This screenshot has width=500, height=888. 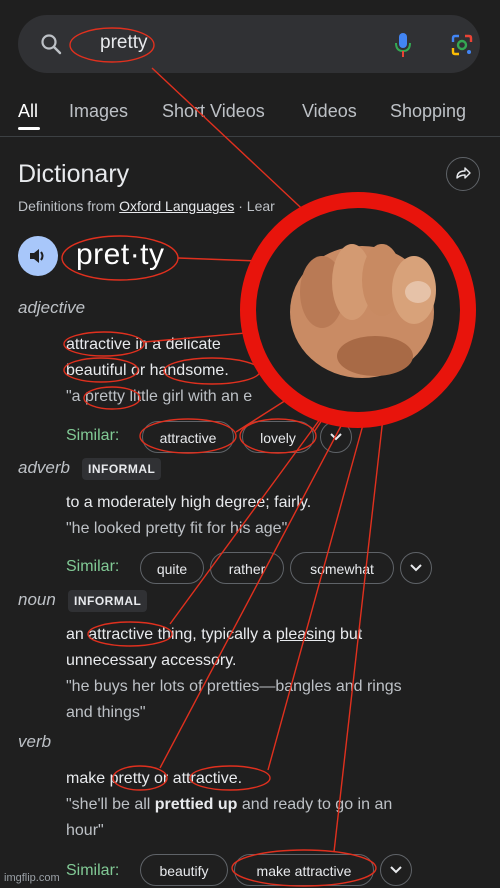 What do you see at coordinates (120, 254) in the screenshot?
I see `headword: pret·ty` at bounding box center [120, 254].